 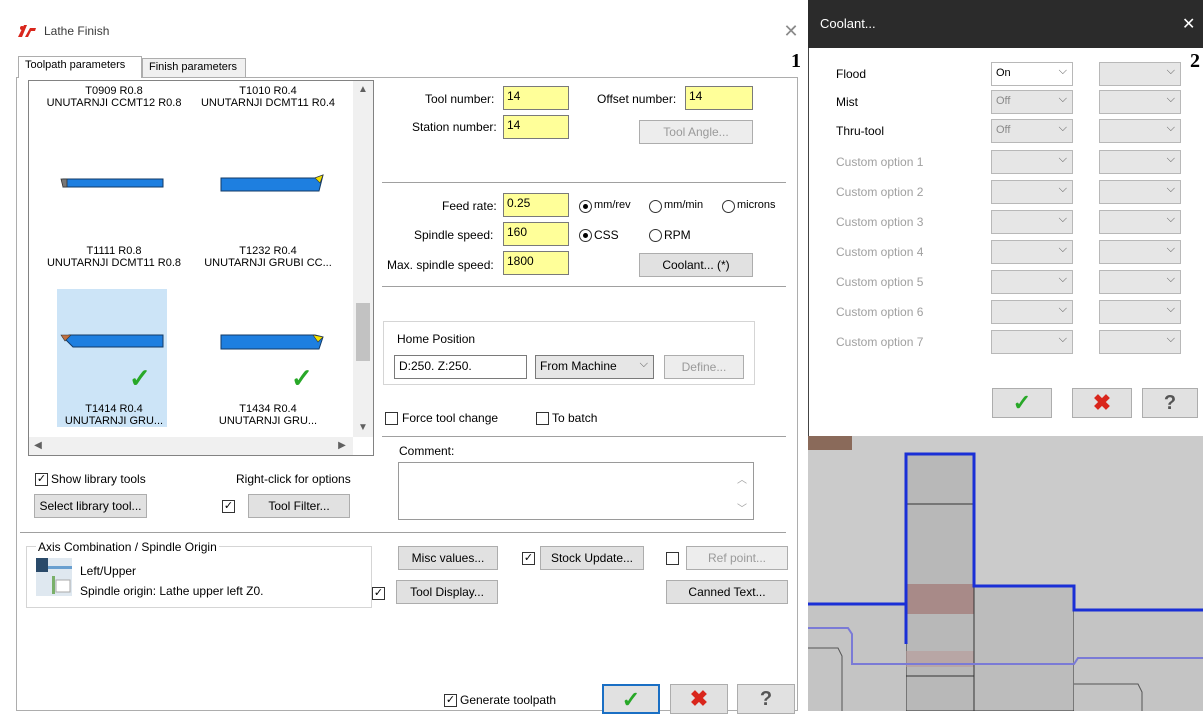 I want to click on generate-toolpath-checkbox: ✓, so click(x=450, y=700).